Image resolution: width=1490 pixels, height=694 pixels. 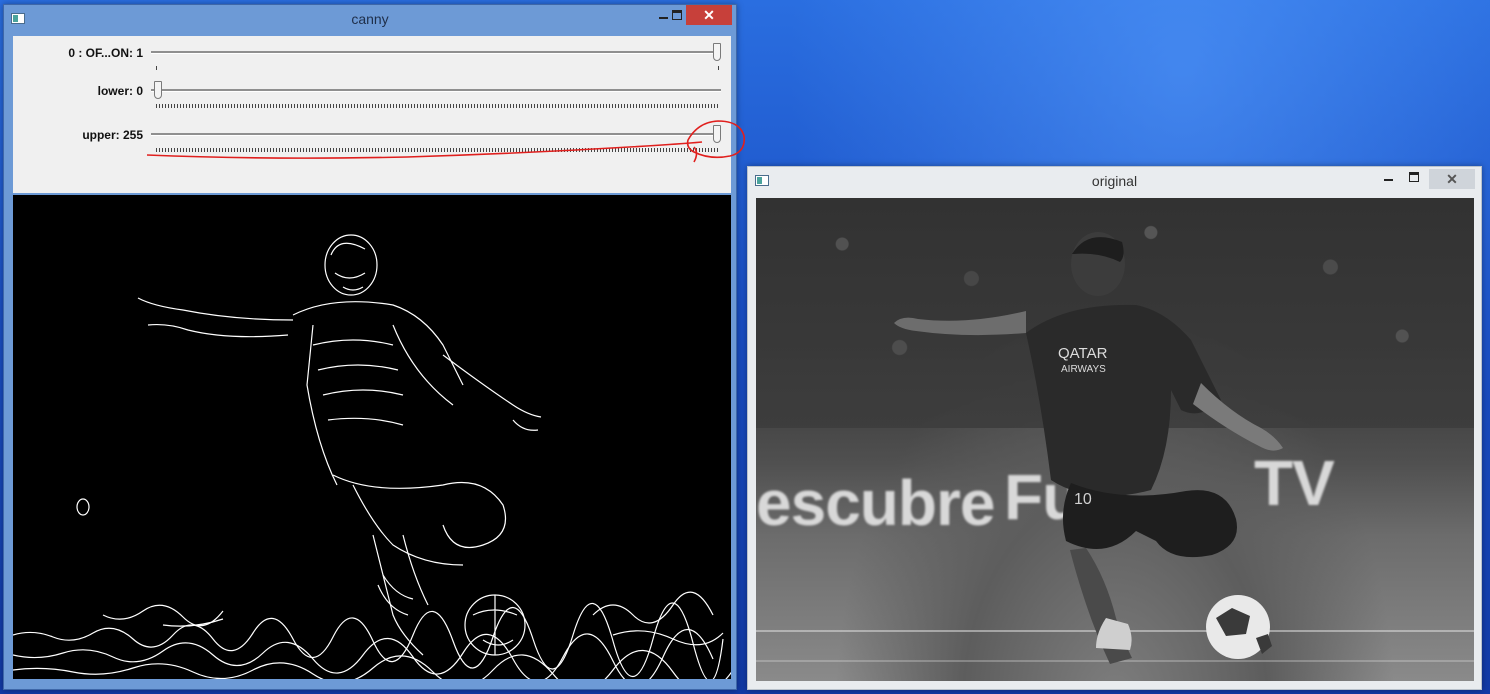 What do you see at coordinates (1388, 177) in the screenshot?
I see `minimize-button` at bounding box center [1388, 177].